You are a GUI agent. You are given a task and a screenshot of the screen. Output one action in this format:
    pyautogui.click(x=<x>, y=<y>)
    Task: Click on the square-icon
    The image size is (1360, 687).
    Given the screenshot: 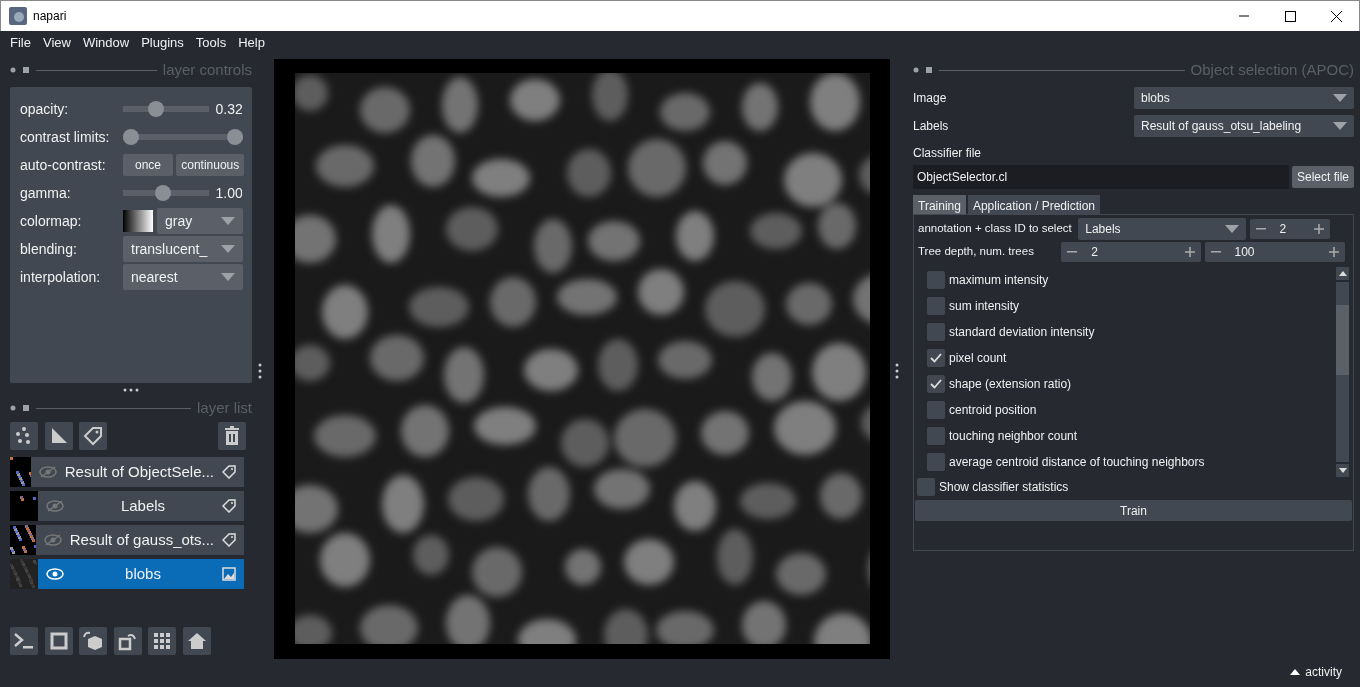 What is the action you would take?
    pyautogui.click(x=58, y=641)
    